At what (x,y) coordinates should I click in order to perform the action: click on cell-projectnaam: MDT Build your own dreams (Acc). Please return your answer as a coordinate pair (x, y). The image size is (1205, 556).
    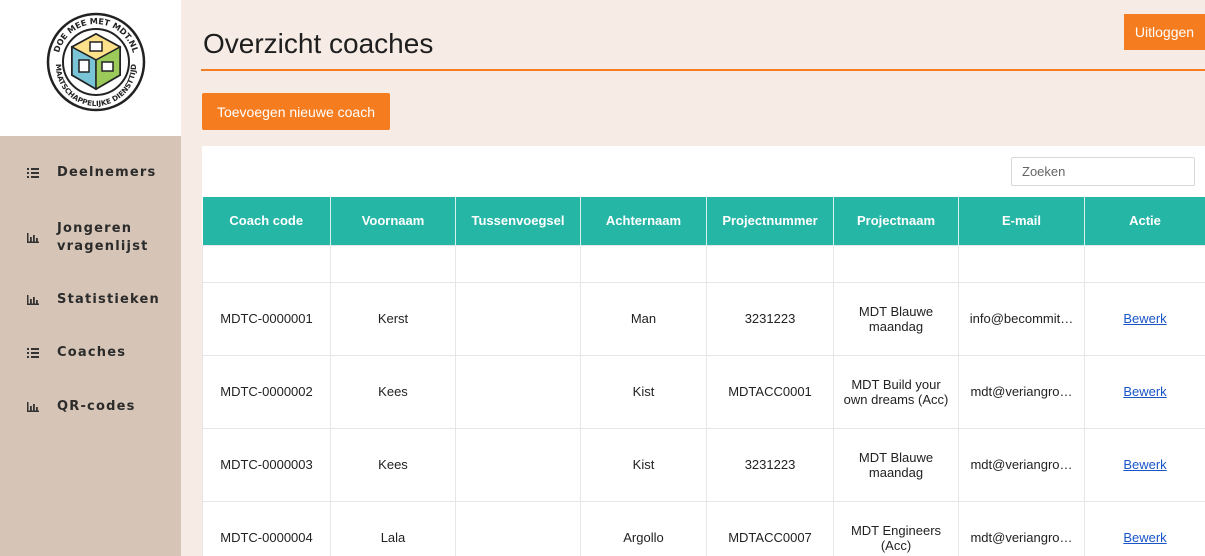
    Looking at the image, I should click on (896, 391).